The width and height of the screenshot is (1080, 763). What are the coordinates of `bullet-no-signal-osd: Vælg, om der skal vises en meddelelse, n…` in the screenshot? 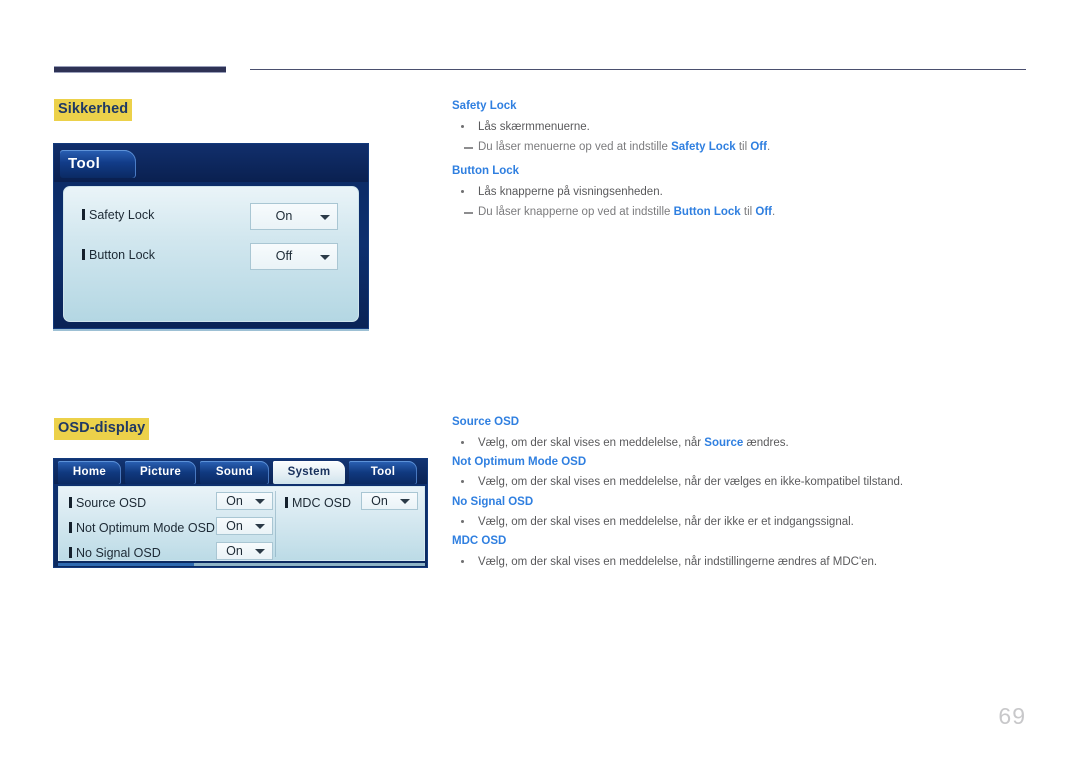 It's located at (742, 522).